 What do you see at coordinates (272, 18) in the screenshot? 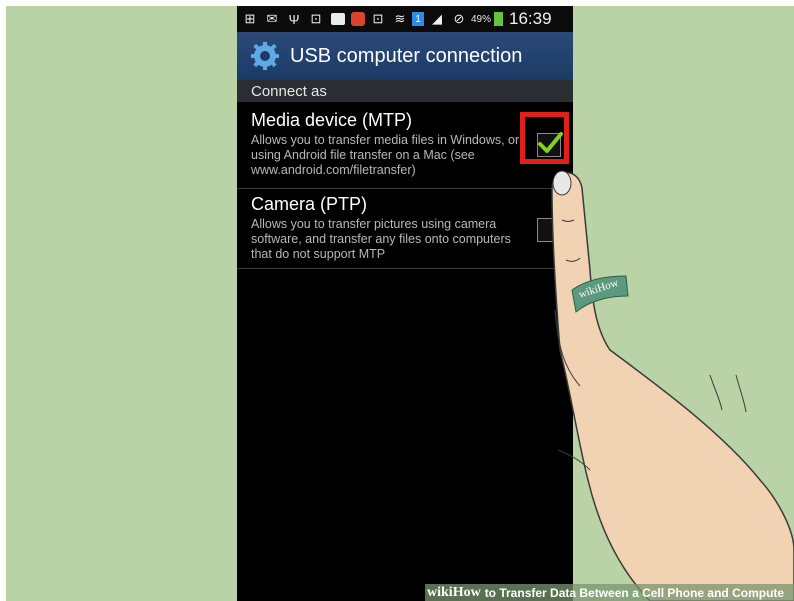
I see `mail-icon: ✉` at bounding box center [272, 18].